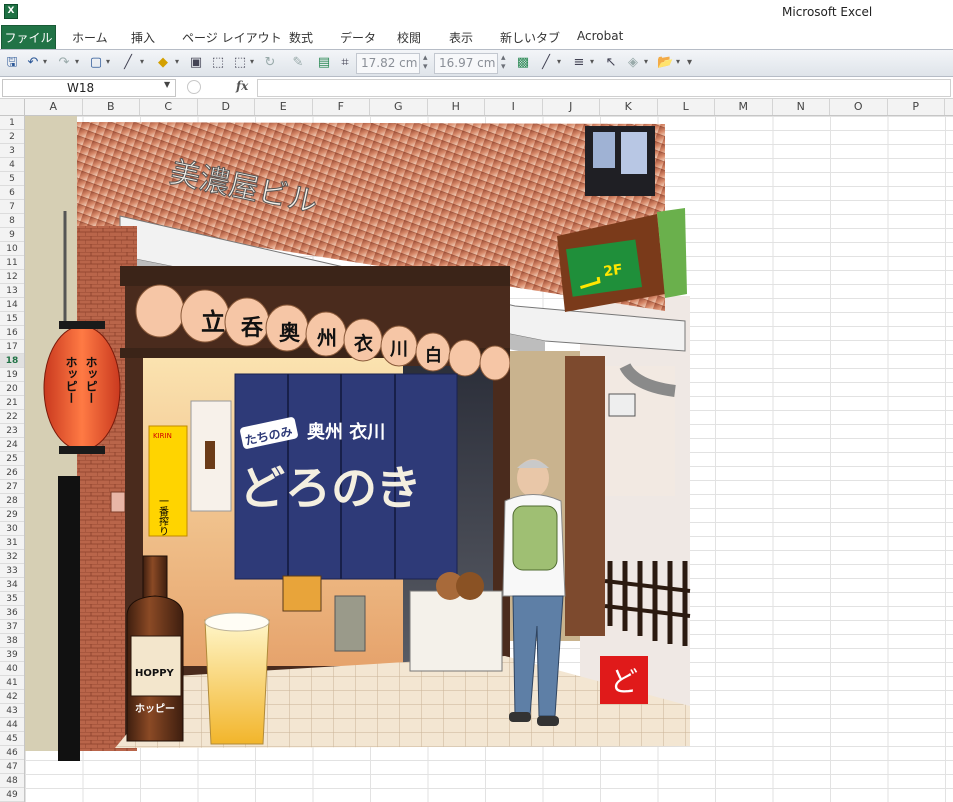 This screenshot has height=802, width=953. I want to click on line-weight-icon: ≡, so click(579, 63).